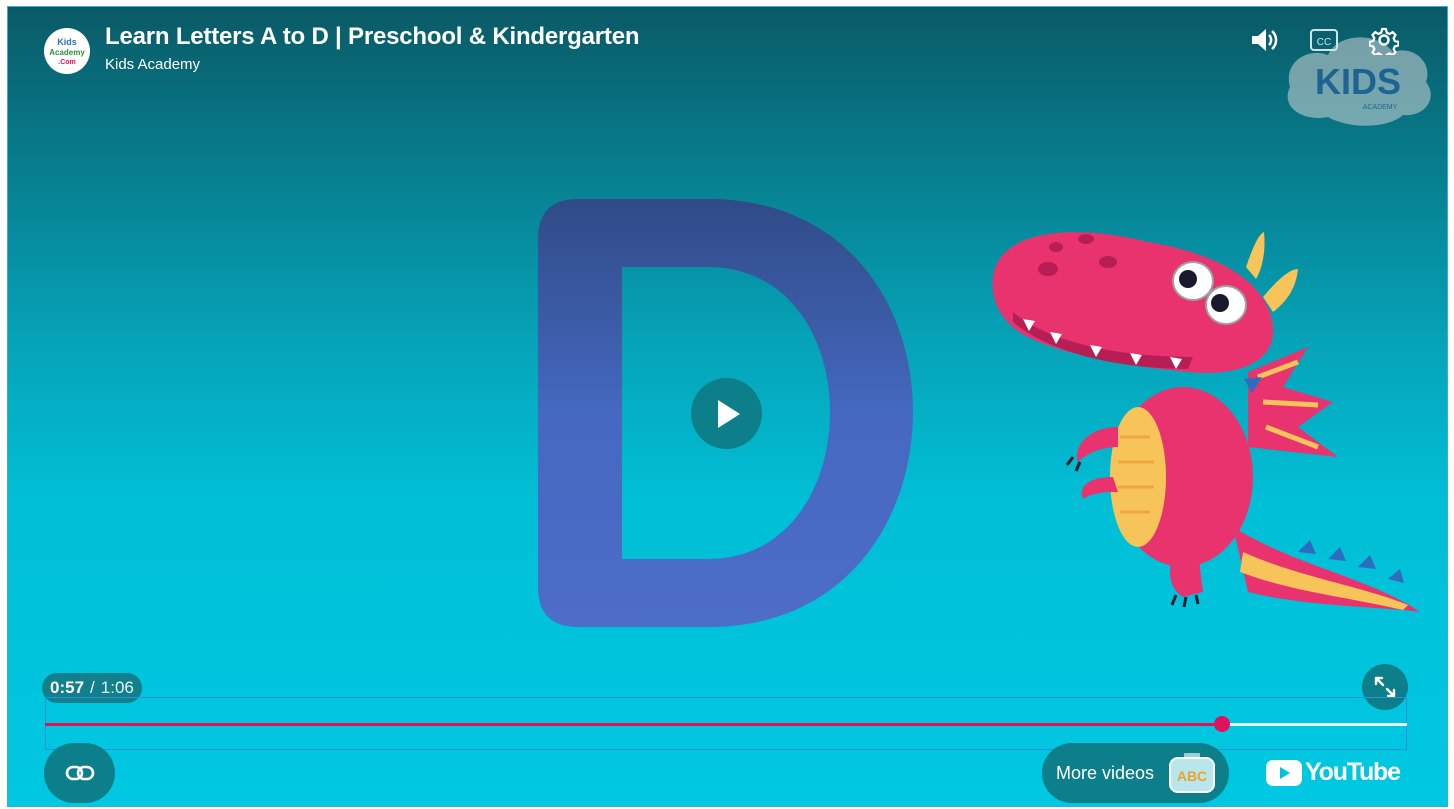 The height and width of the screenshot is (809, 1454). I want to click on progress-bar, so click(726, 724).